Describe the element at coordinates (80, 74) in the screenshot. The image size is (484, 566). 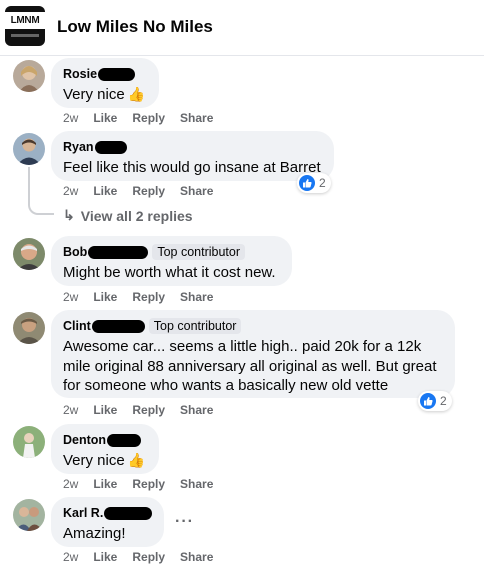
I see `author-name: Rosie` at that location.